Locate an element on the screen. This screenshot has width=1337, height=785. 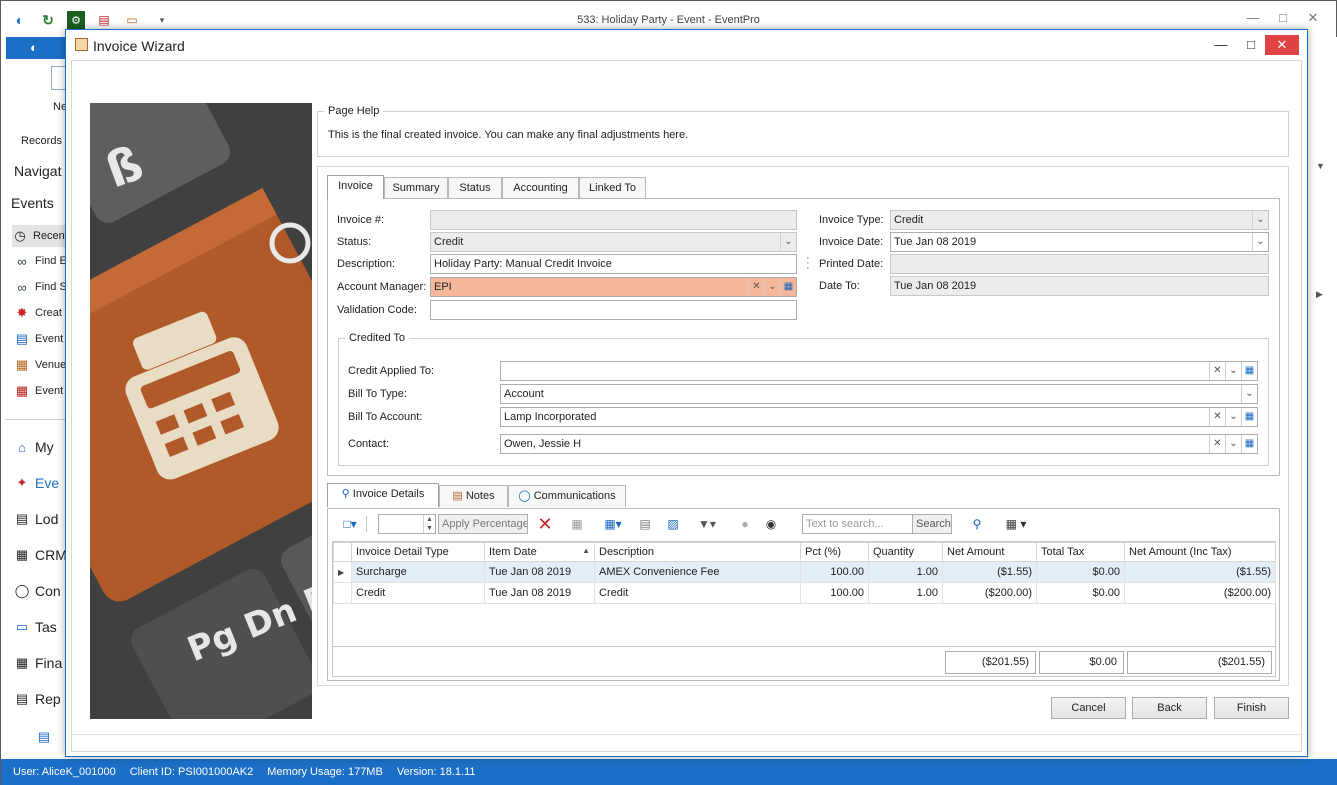
splitter-grip-icon: · · · is located at coordinates (808, 263).